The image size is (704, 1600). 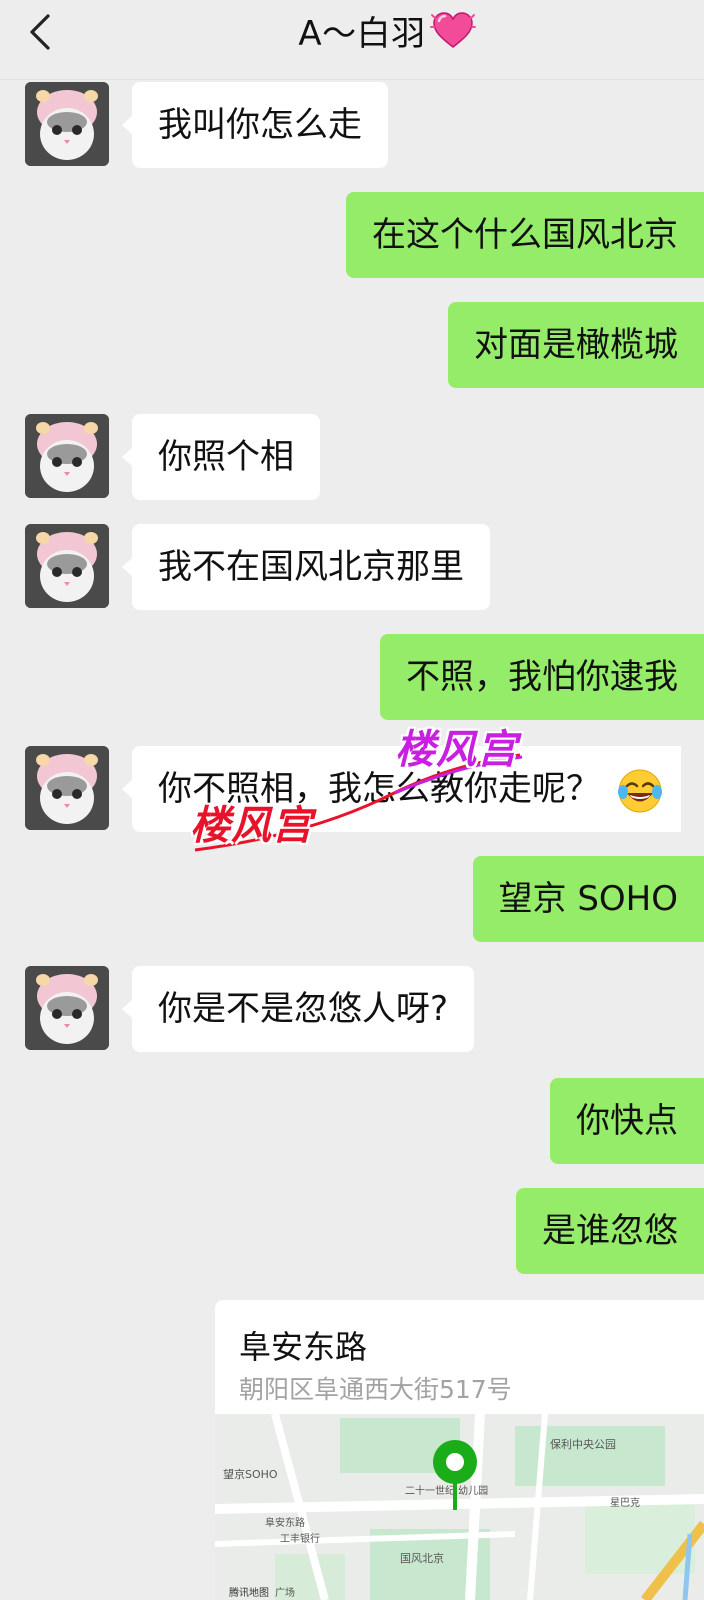 What do you see at coordinates (625, 1503) in the screenshot?
I see `map-label: 星巴克` at bounding box center [625, 1503].